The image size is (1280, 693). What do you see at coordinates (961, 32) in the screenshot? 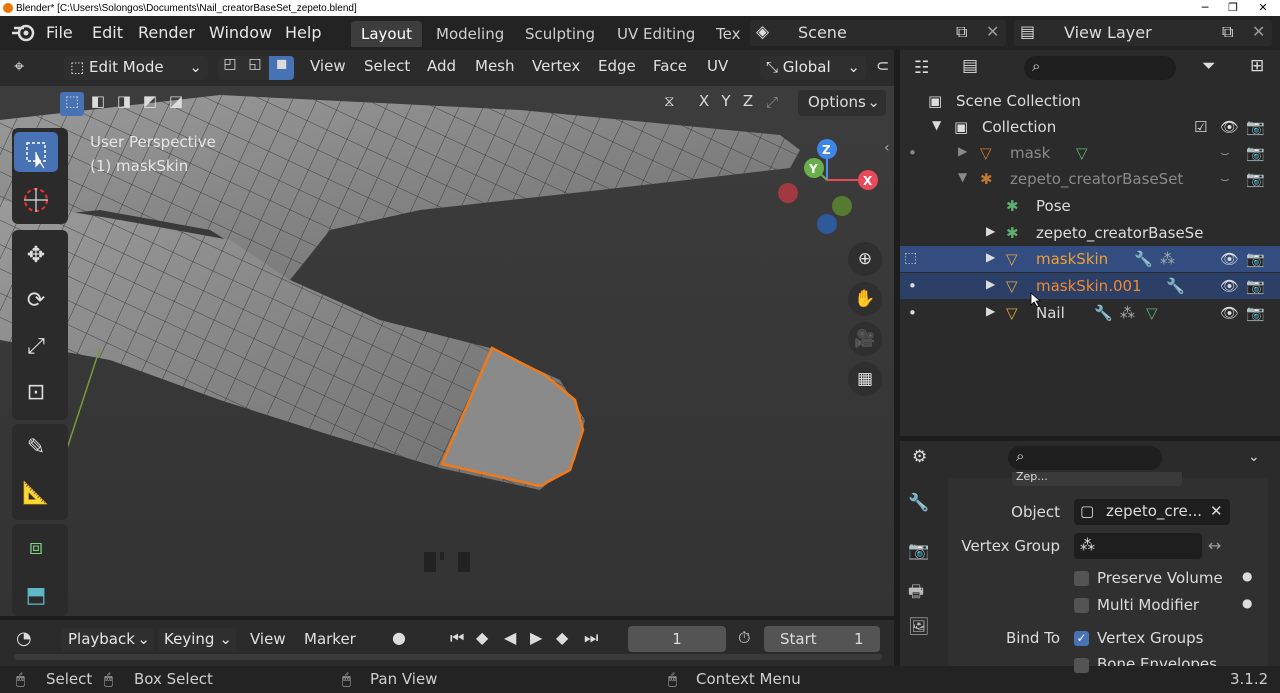
I see `new-scene-icon: ⧉` at bounding box center [961, 32].